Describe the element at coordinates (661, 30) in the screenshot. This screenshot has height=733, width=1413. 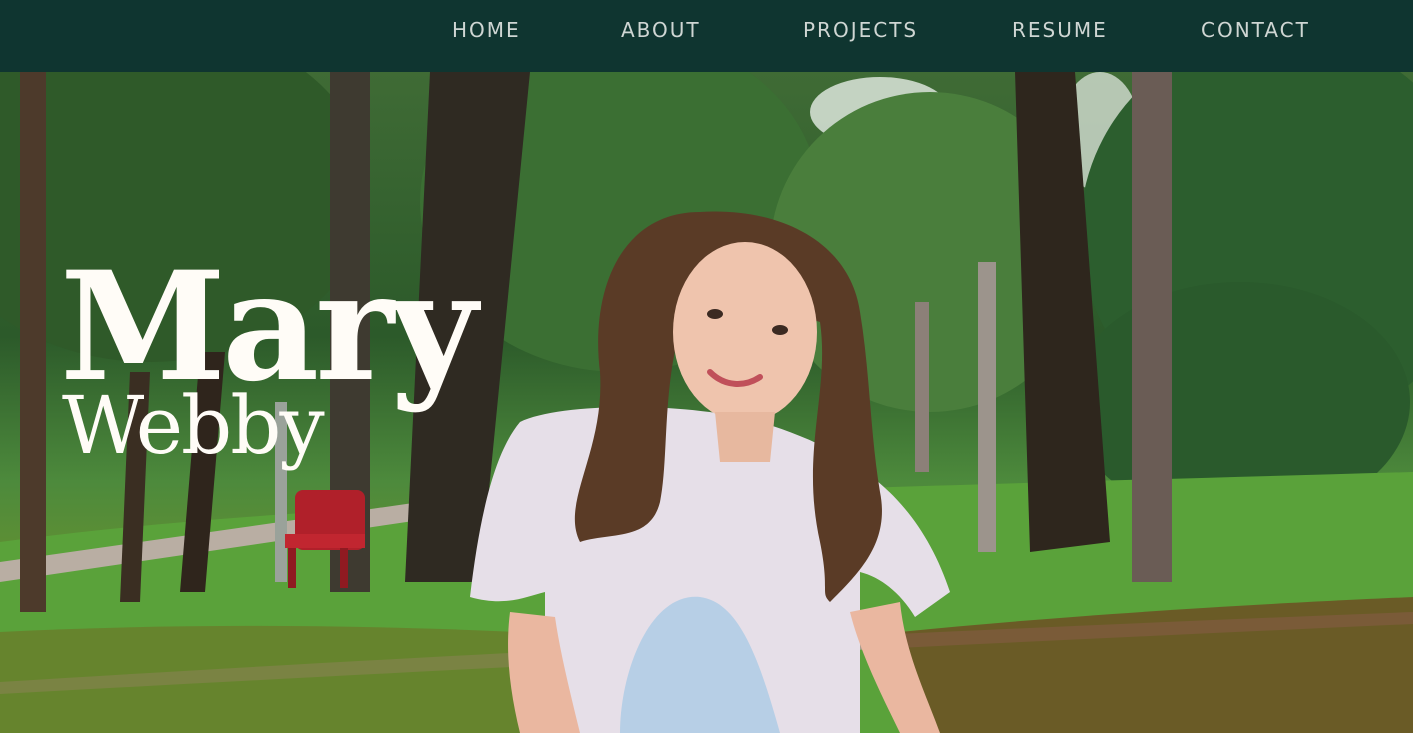
I see `nav-about-link: ABOUT` at that location.